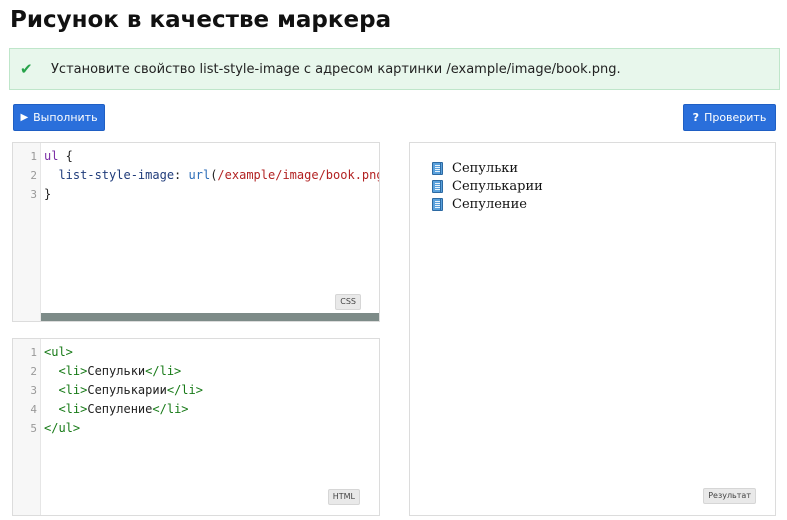  I want to click on html-text: Сепуление, so click(120, 409).